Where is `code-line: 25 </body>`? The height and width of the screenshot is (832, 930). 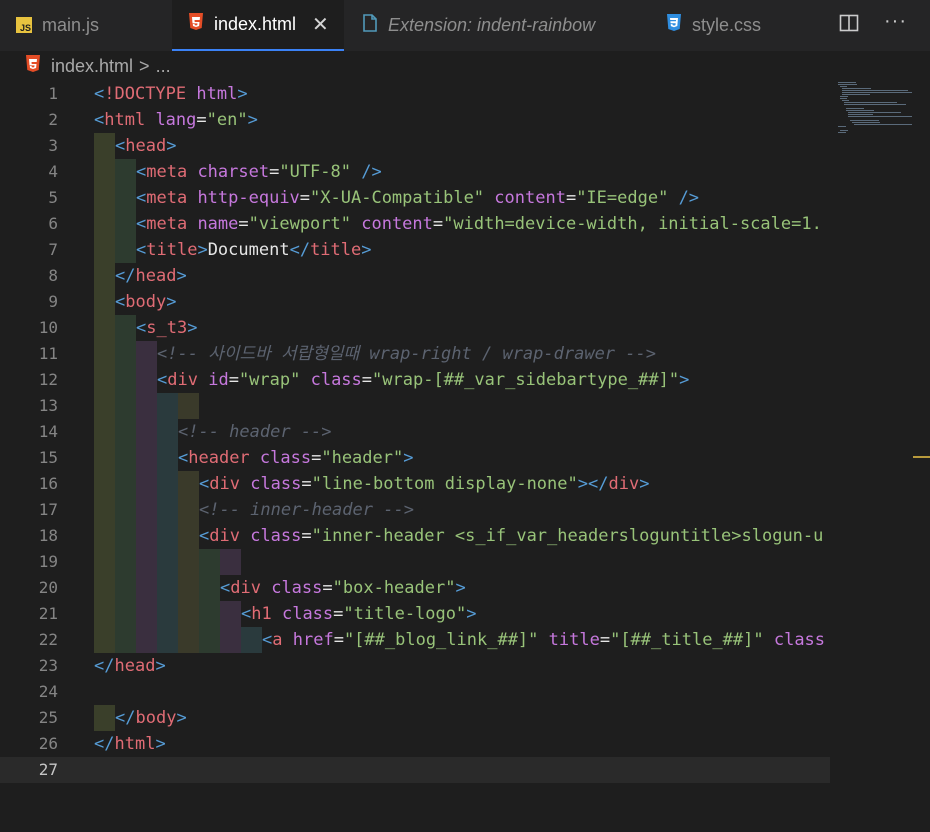
code-line: 25 </body> is located at coordinates (415, 718).